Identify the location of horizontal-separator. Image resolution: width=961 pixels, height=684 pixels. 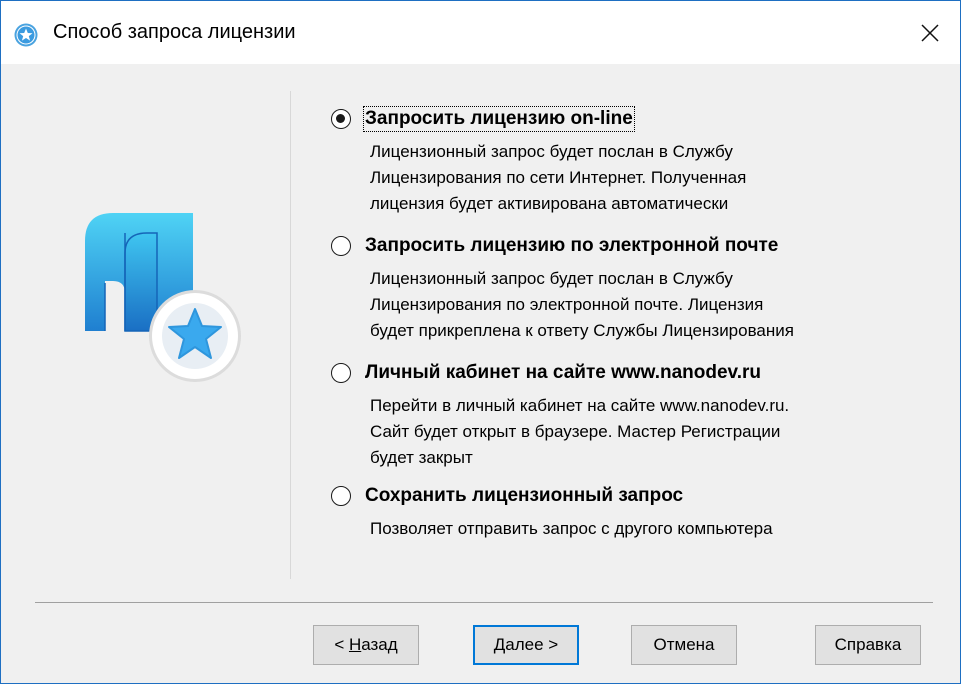
(484, 602).